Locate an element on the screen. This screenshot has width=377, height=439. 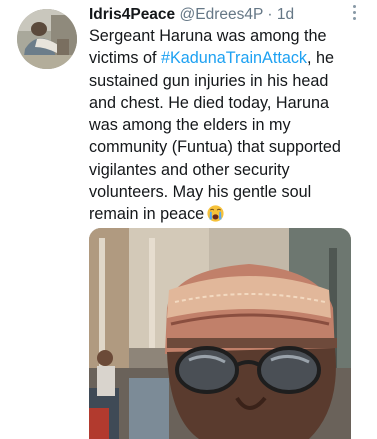
tweet-line: was among the elders in my is located at coordinates (190, 125).